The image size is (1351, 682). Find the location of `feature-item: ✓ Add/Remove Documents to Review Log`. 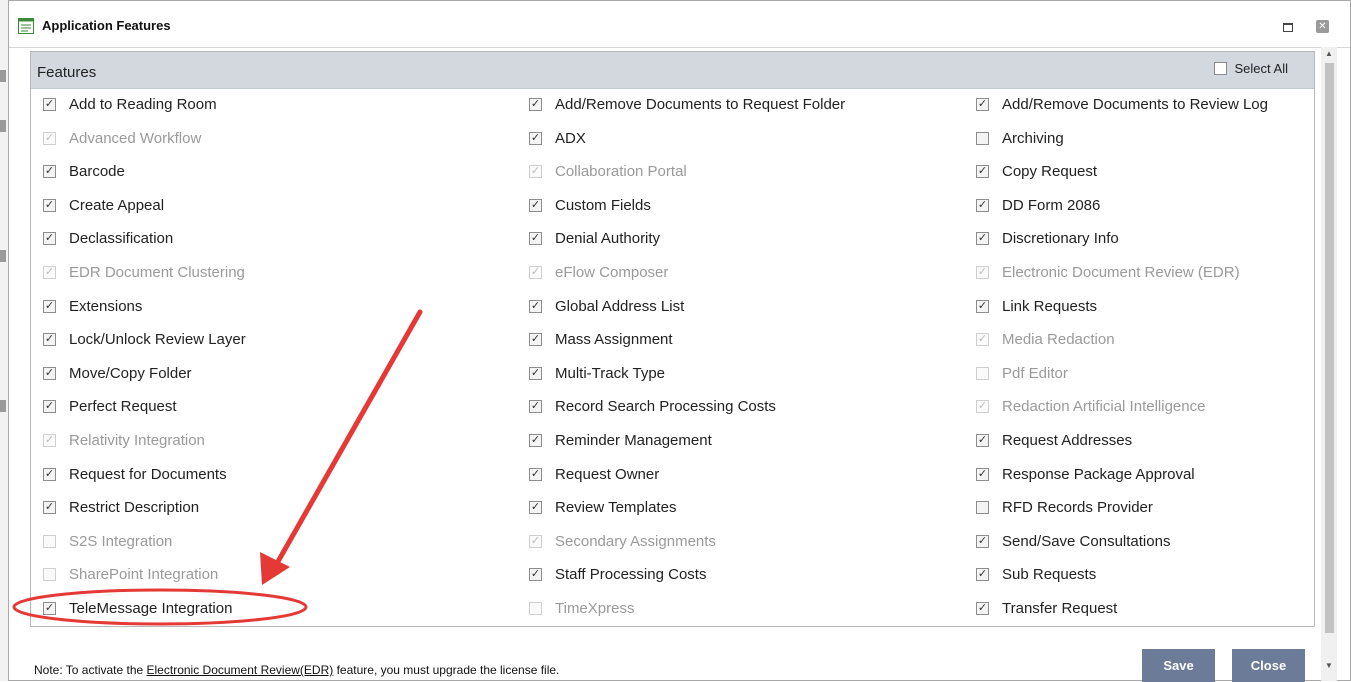

feature-item: ✓ Add/Remove Documents to Review Log is located at coordinates (1122, 104).